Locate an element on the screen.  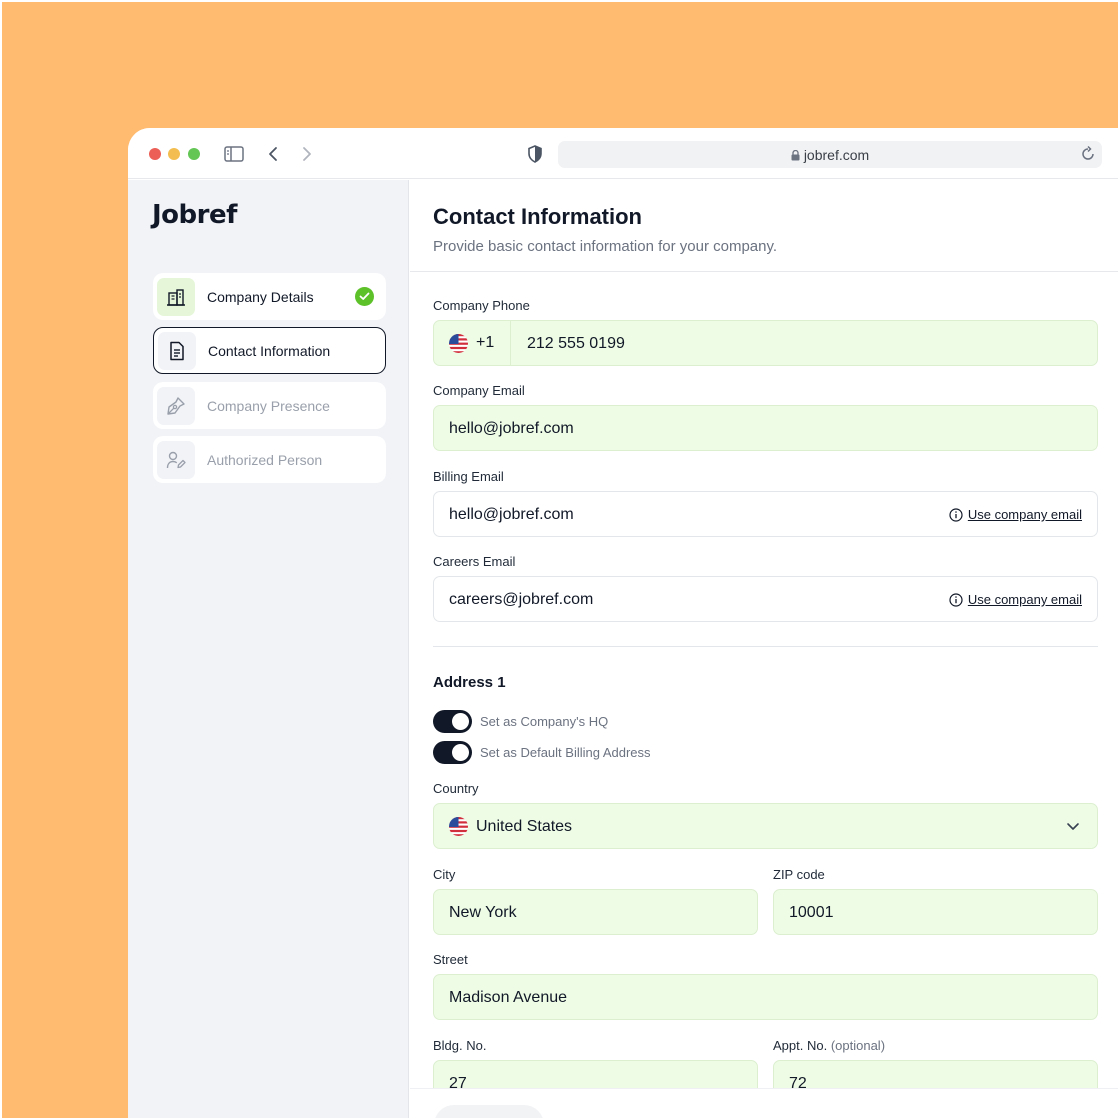
lock-icon is located at coordinates (795, 156).